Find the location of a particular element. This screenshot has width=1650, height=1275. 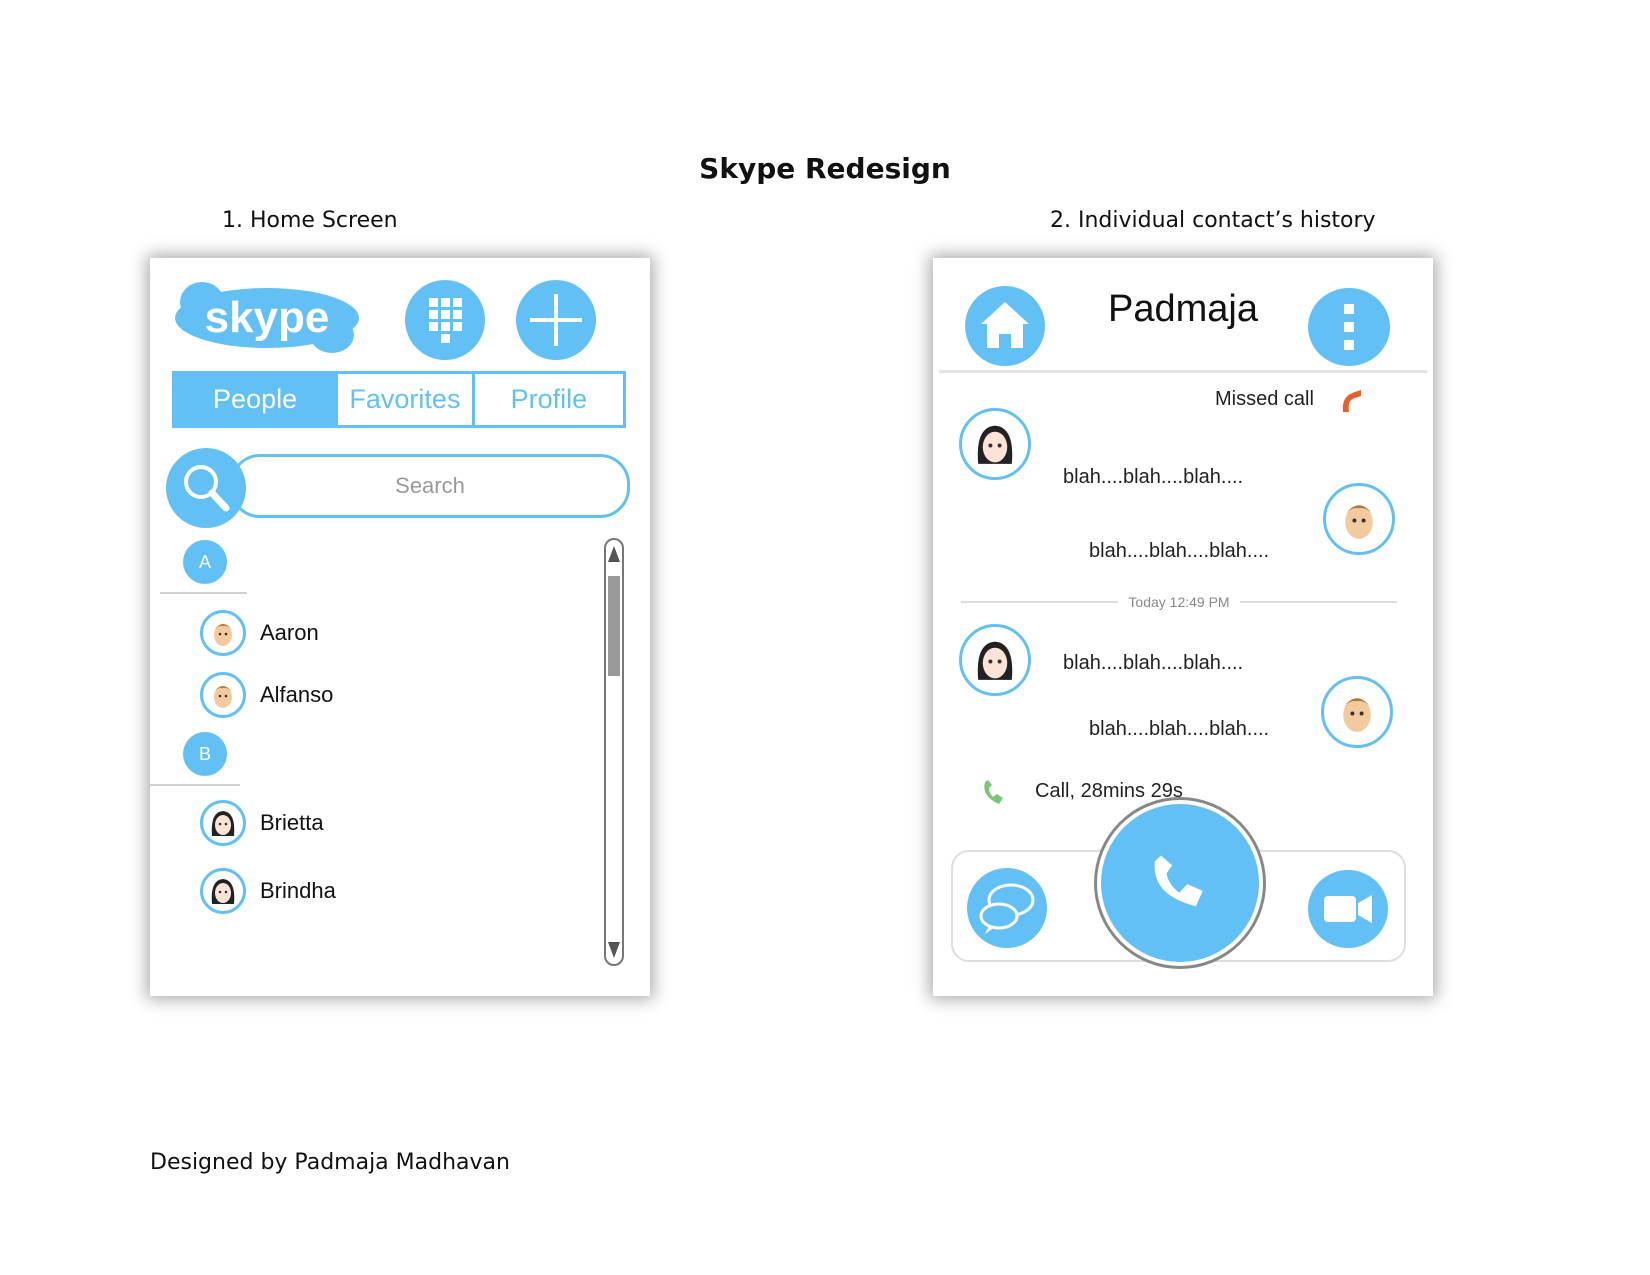

group-letter-a: A is located at coordinates (205, 562).